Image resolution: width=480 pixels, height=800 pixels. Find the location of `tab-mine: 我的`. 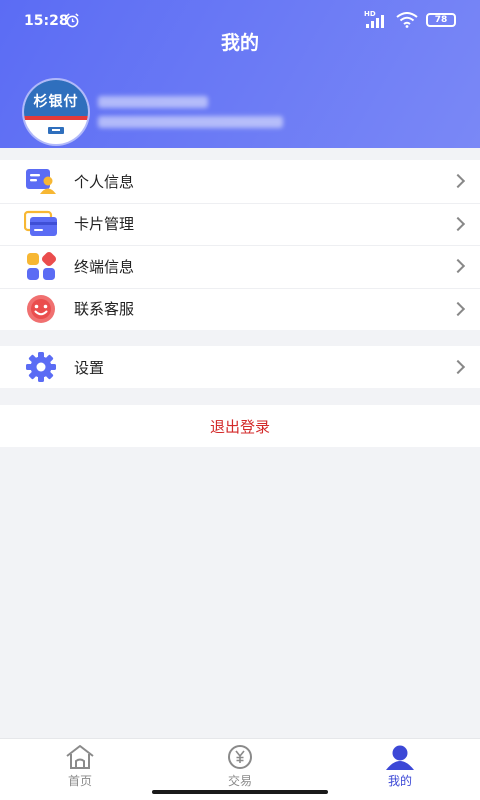

tab-mine: 我的 is located at coordinates (400, 765).